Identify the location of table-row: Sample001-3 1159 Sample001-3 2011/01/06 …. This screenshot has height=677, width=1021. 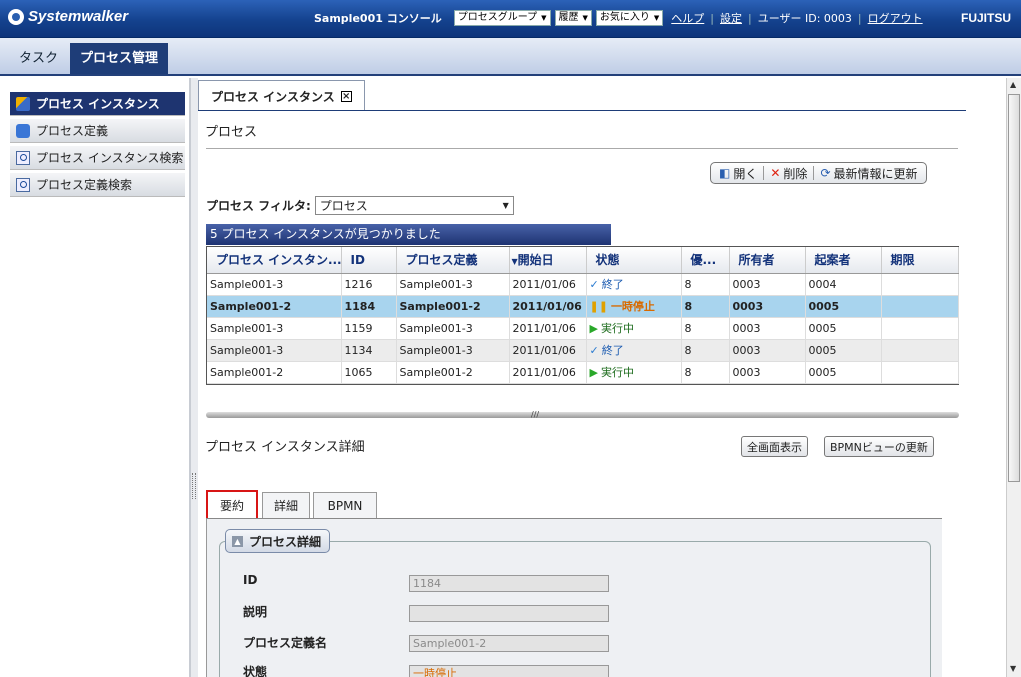
(583, 328).